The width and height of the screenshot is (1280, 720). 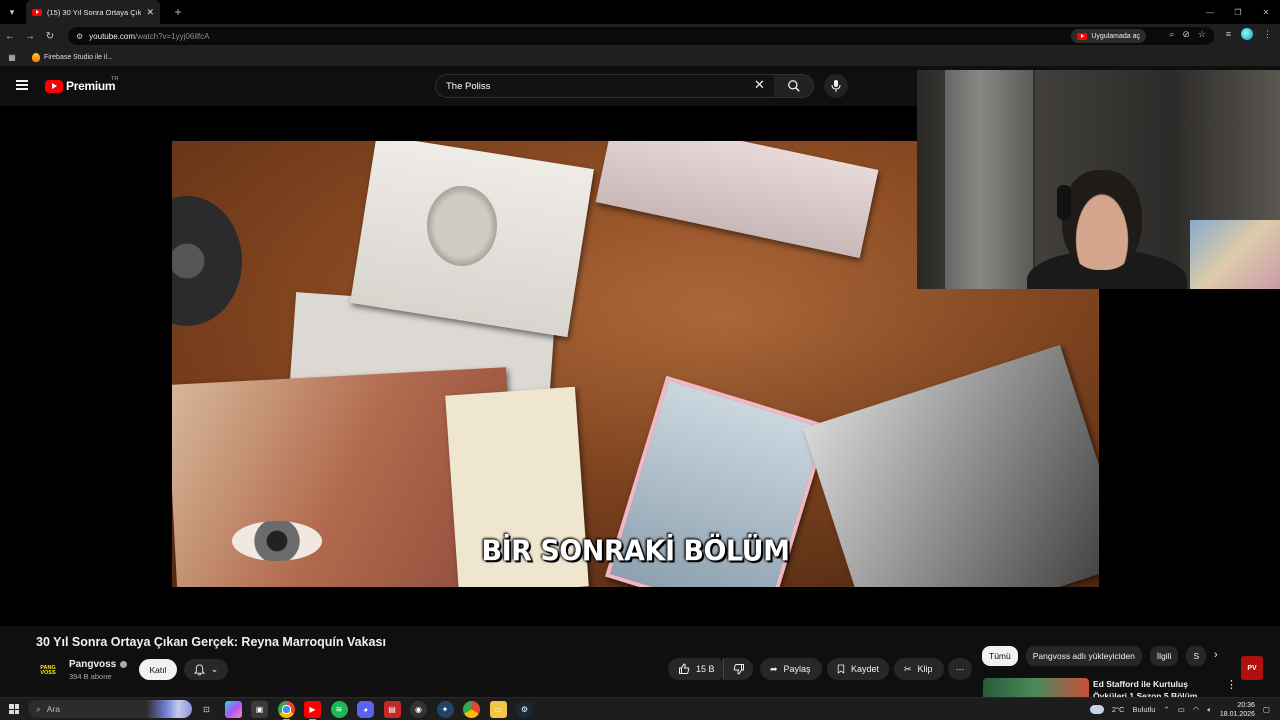 I want to click on omnibox-actions: ⌕ ⊘ ☆, so click(x=1187, y=34).